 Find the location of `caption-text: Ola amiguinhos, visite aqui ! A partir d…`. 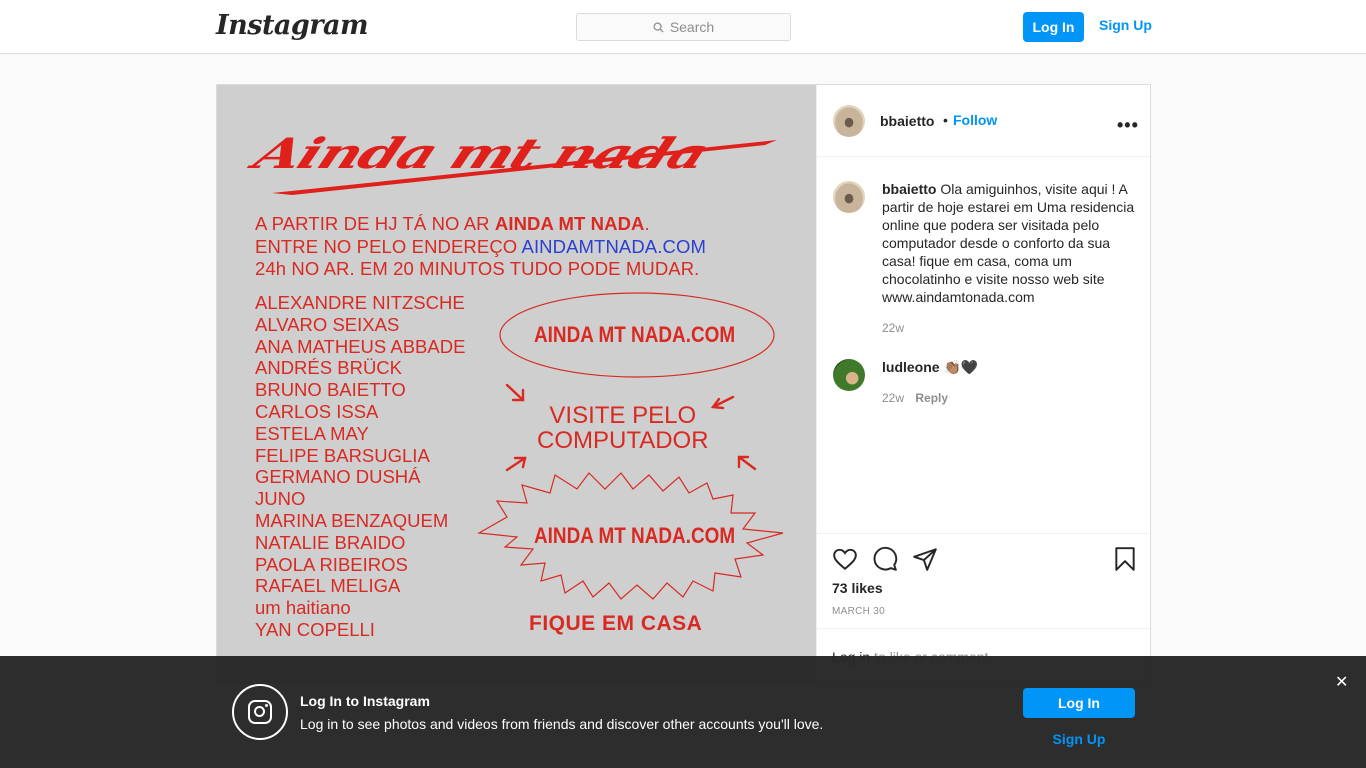

caption-text: Ola amiguinhos, visite aqui ! A partir d… is located at coordinates (1008, 243).